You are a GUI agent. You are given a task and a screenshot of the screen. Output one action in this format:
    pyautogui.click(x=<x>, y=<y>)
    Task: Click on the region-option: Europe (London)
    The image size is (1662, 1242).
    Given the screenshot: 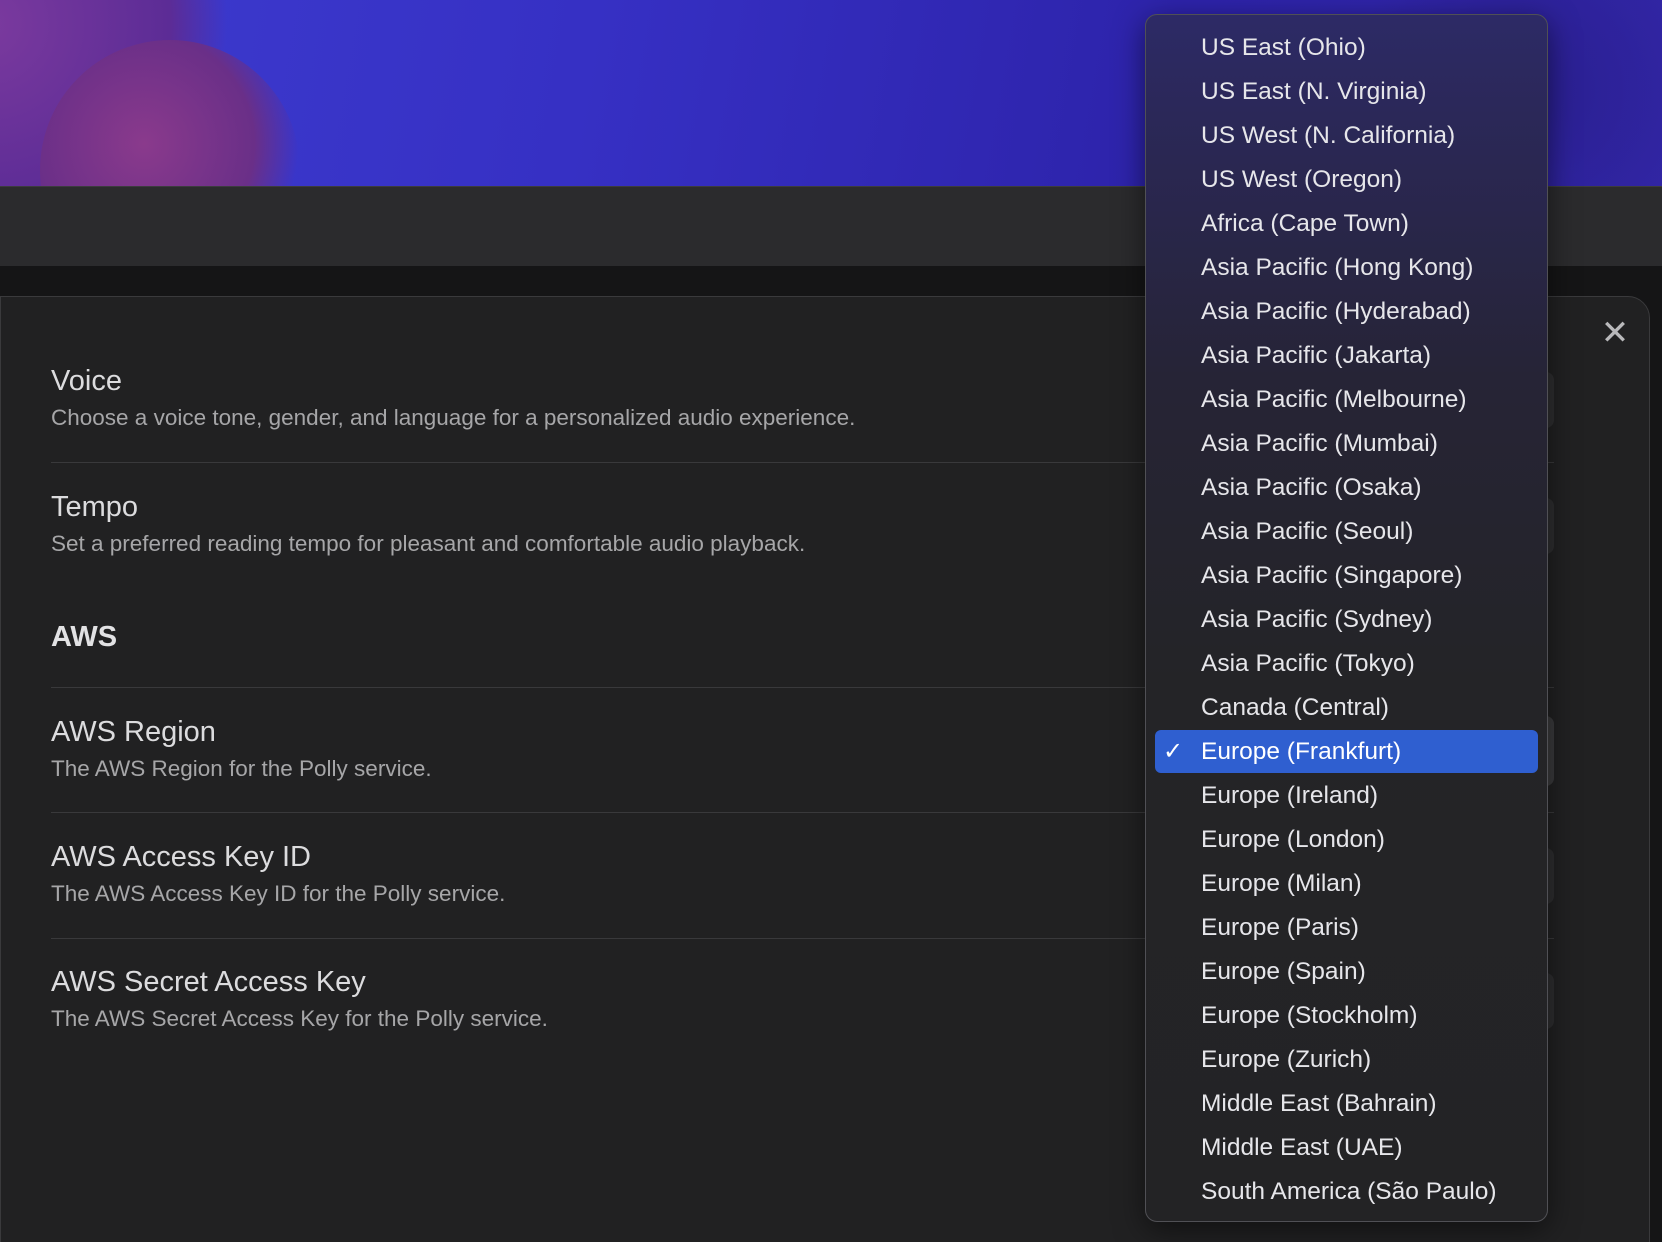 What is the action you would take?
    pyautogui.click(x=1346, y=839)
    